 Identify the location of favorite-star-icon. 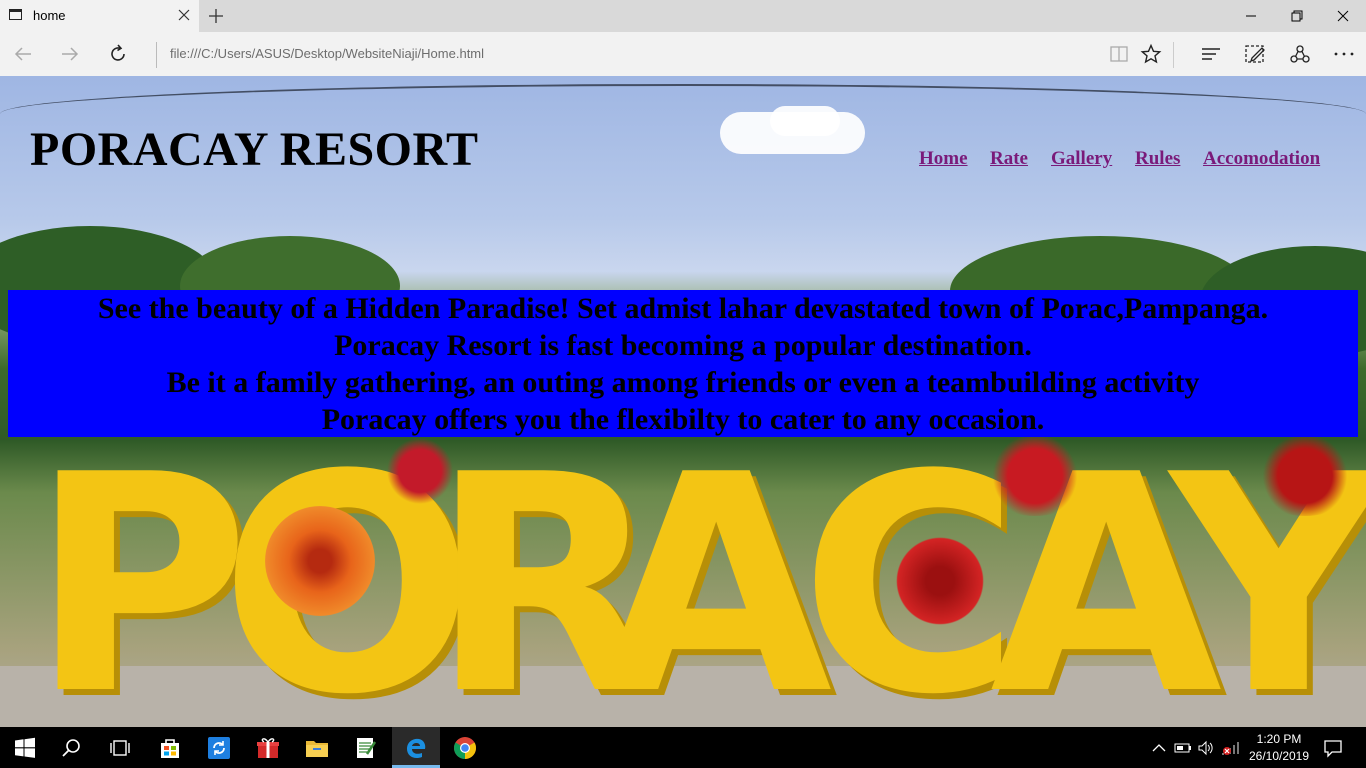
(1151, 54).